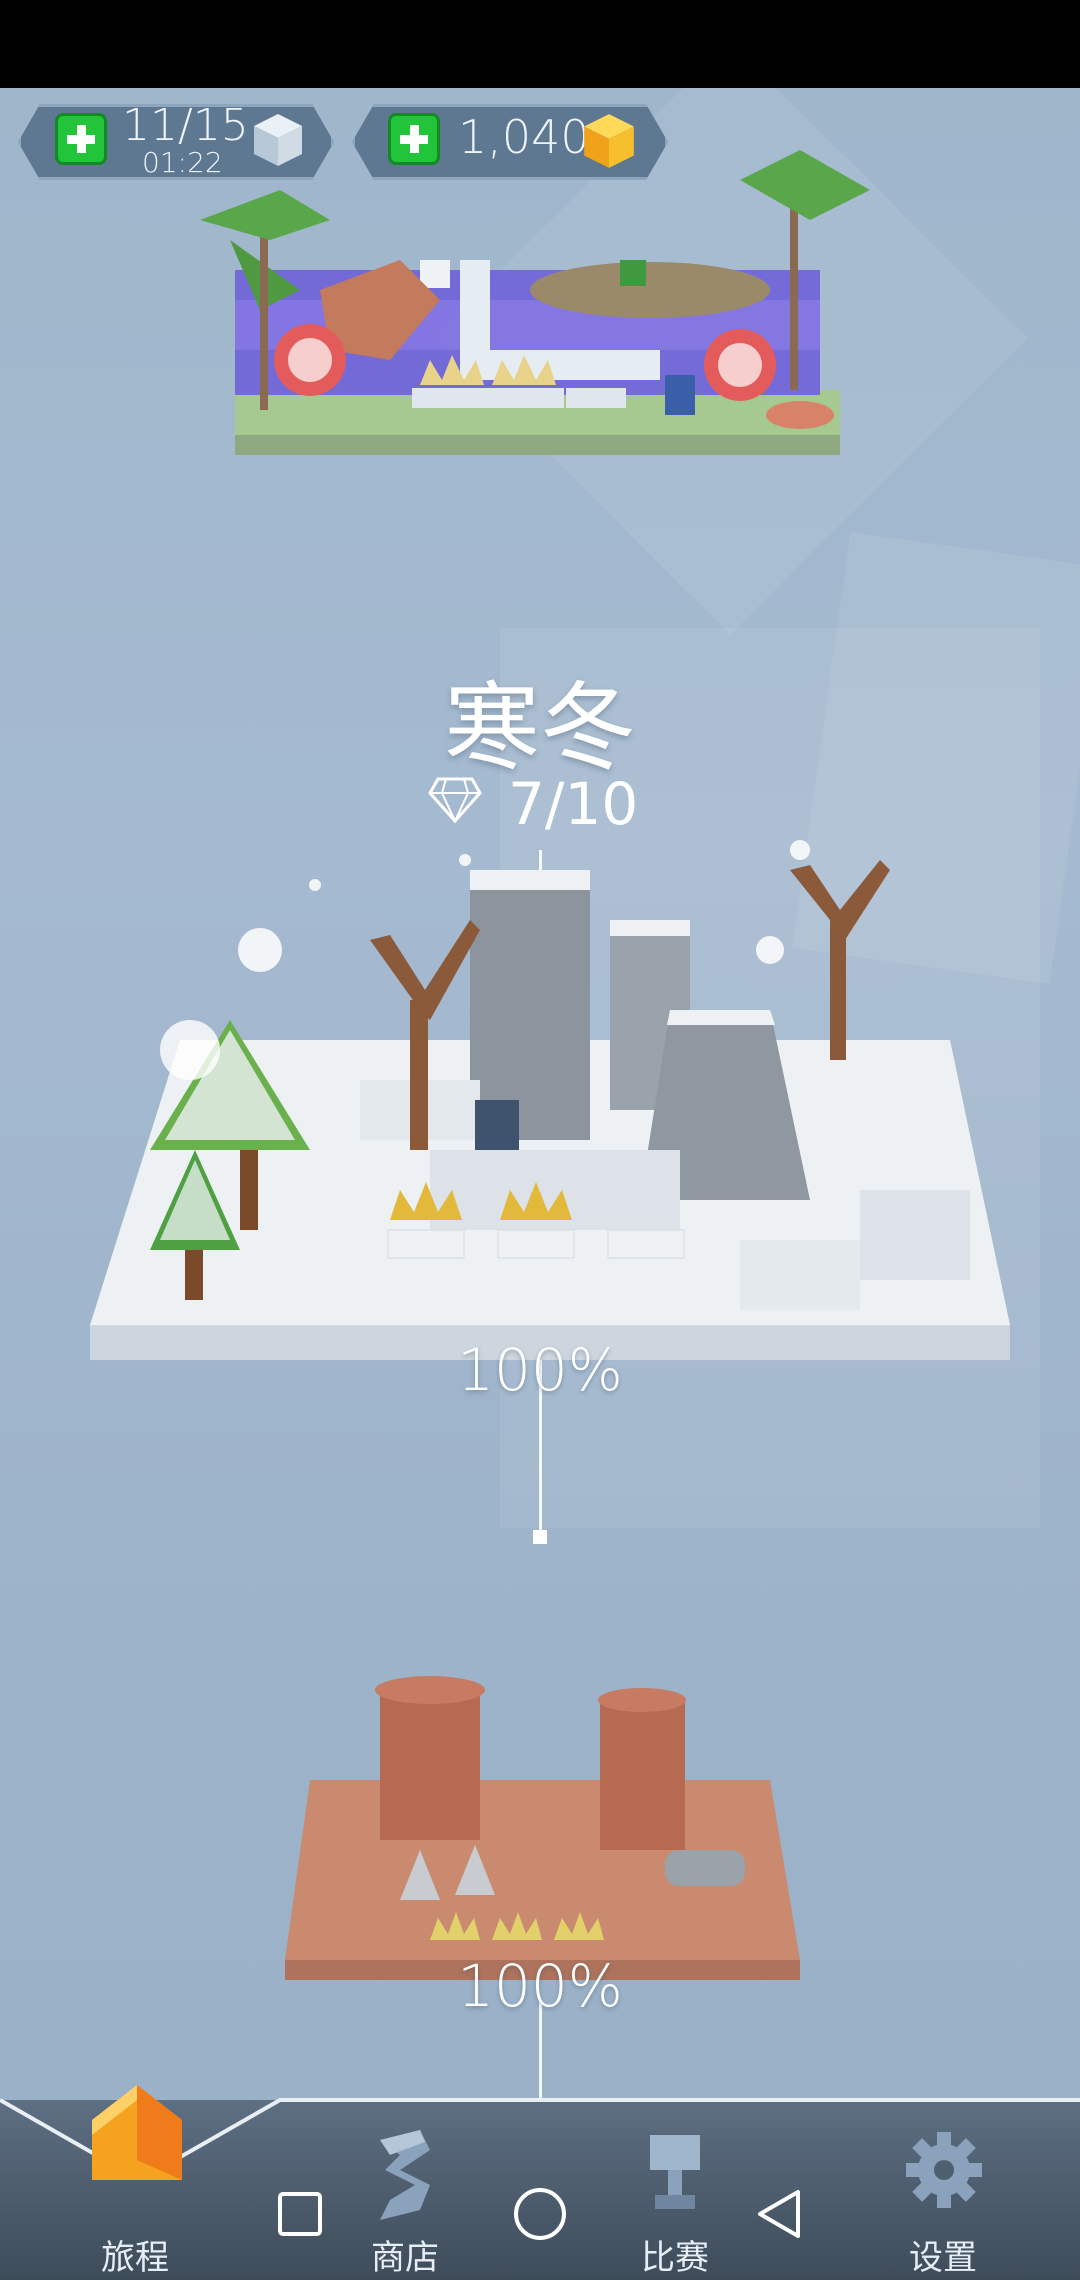 Image resolution: width=1080 pixels, height=2280 pixels. Describe the element at coordinates (540, 1986) in the screenshot. I see `desert-level-progress: 100%` at that location.